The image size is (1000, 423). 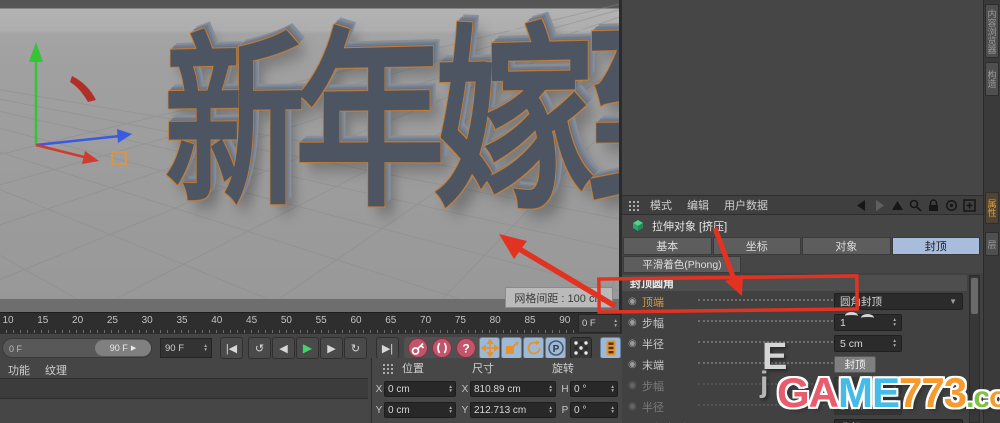 I want to click on materials-menu-纹理: 纹理, so click(x=56, y=370).